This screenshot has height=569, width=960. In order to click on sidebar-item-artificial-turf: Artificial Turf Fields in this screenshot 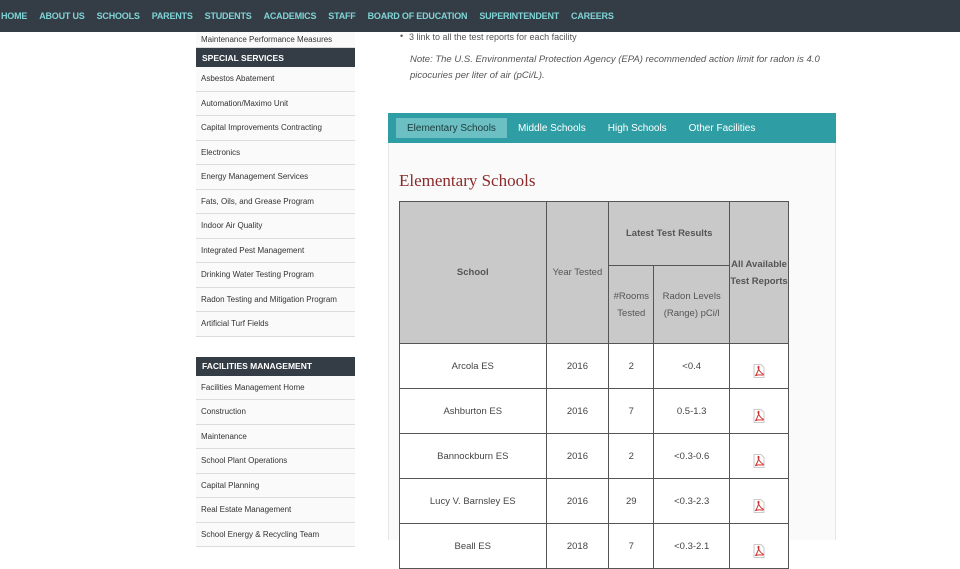, I will do `click(275, 324)`.